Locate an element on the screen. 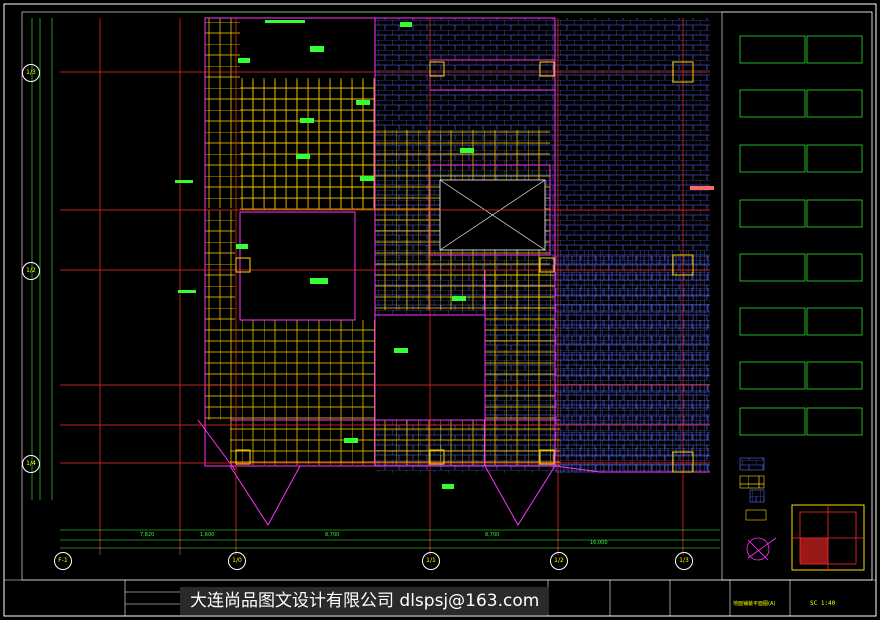  legend-swatches is located at coordinates (753, 489).